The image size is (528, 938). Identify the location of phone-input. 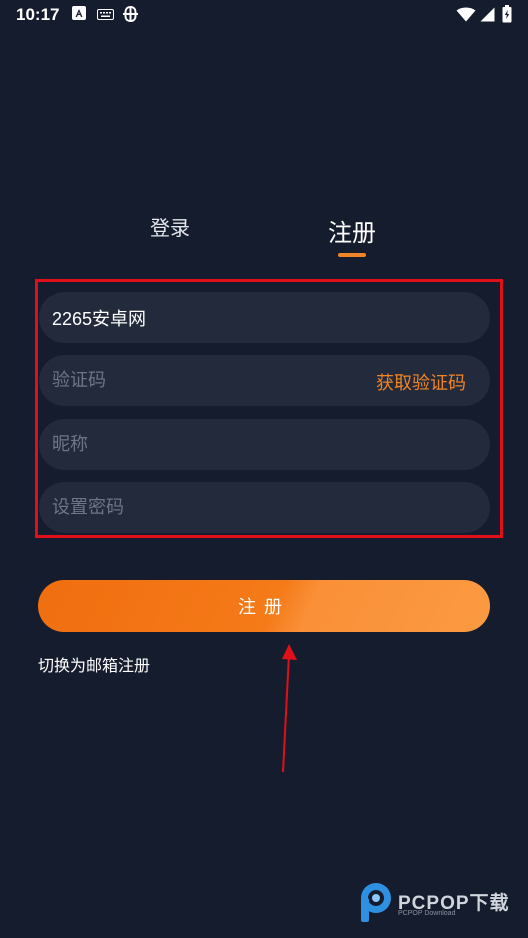
(202, 317).